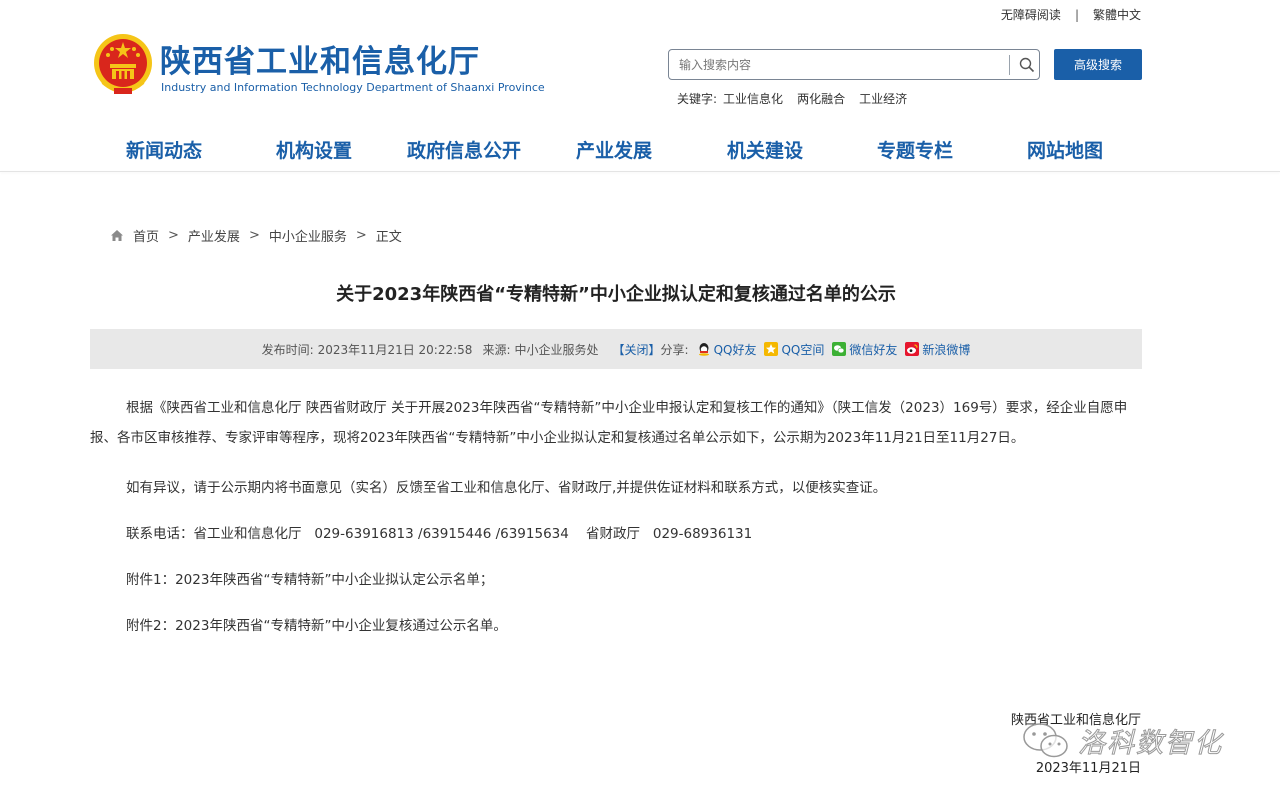 This screenshot has height=797, width=1280. I want to click on wechat-icon, so click(839, 349).